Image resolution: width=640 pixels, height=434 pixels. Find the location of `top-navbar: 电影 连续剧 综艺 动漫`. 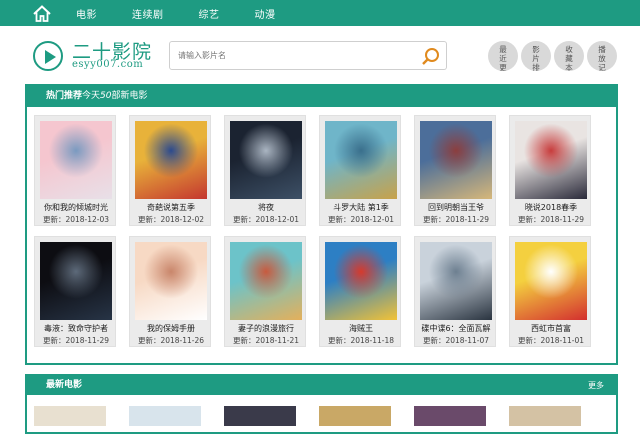

top-navbar: 电影 连续剧 综艺 动漫 is located at coordinates (320, 13).